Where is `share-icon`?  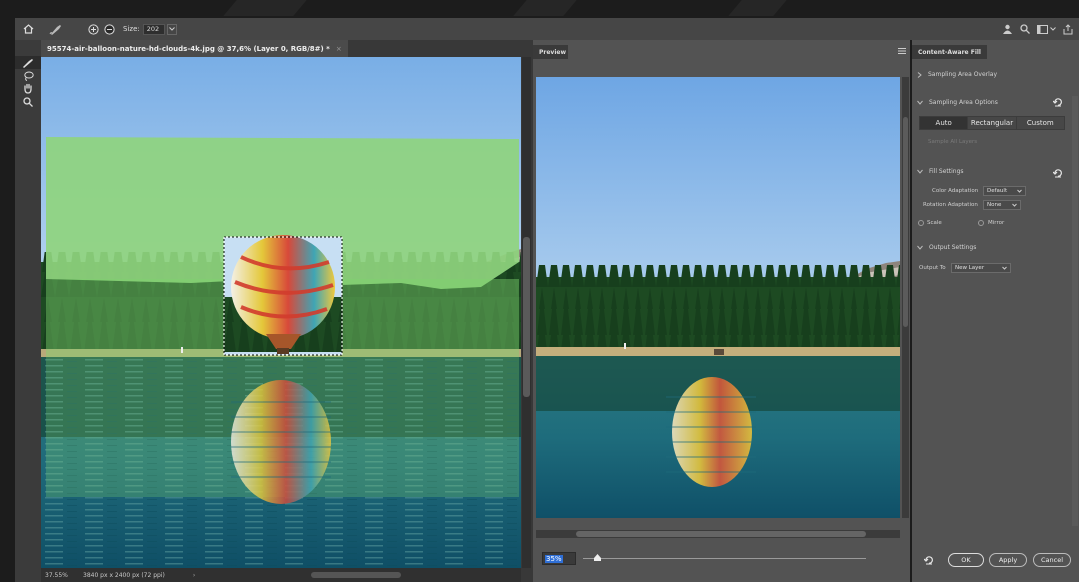 share-icon is located at coordinates (1068, 29).